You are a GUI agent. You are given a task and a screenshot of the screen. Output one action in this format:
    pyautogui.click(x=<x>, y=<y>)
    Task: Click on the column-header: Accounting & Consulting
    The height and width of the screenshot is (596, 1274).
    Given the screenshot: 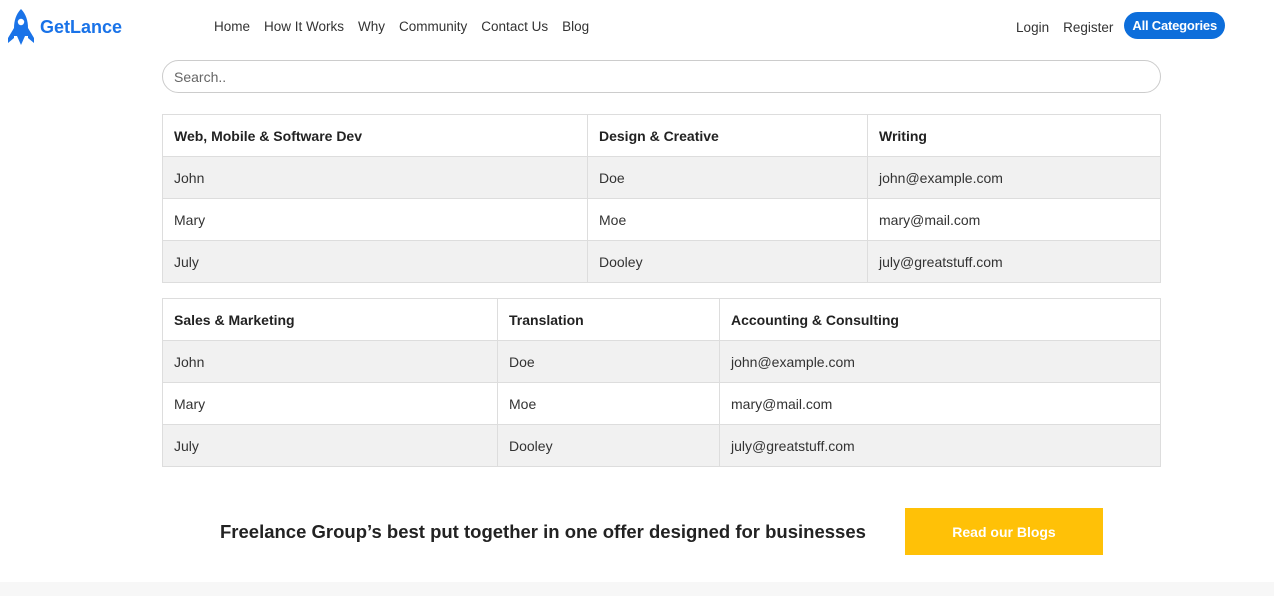 What is the action you would take?
    pyautogui.click(x=940, y=319)
    